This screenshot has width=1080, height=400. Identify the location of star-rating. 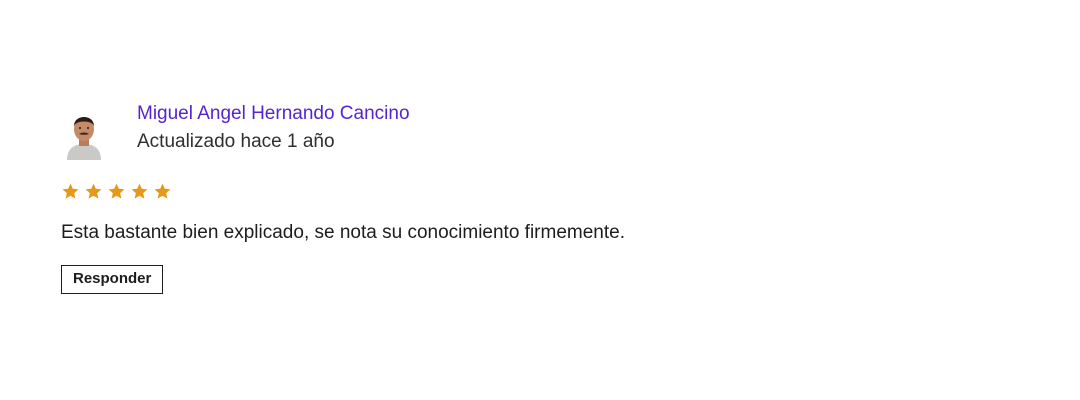
(541, 191).